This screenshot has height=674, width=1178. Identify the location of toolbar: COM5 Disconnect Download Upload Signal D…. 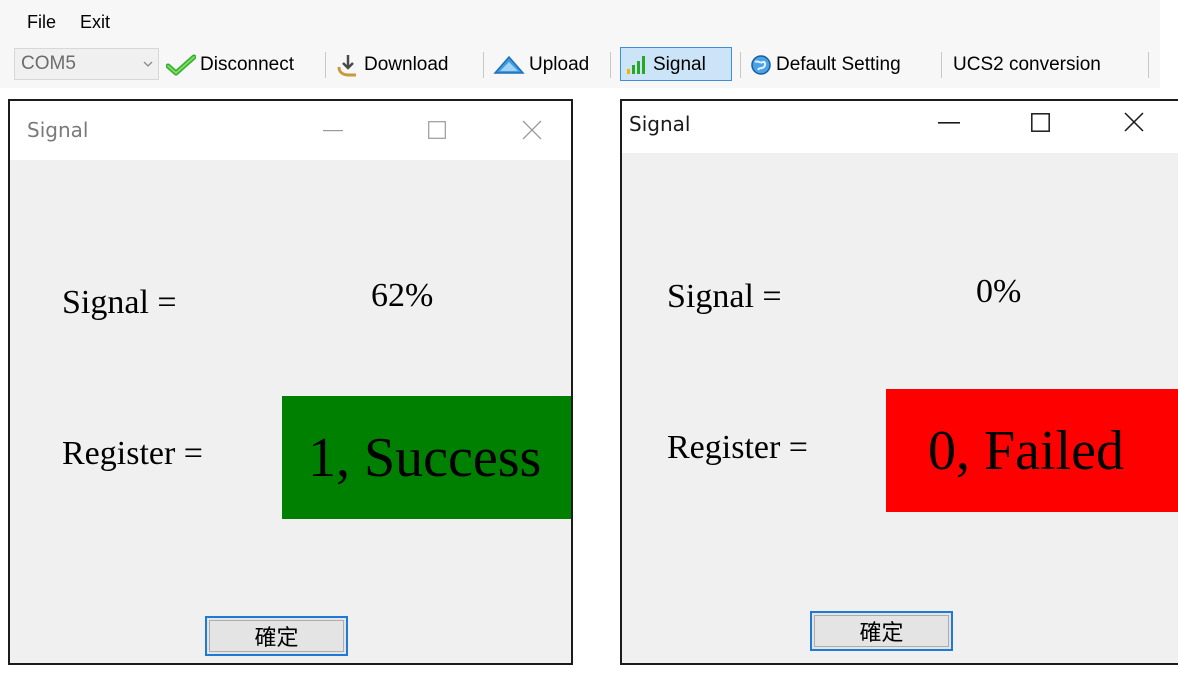
(580, 65).